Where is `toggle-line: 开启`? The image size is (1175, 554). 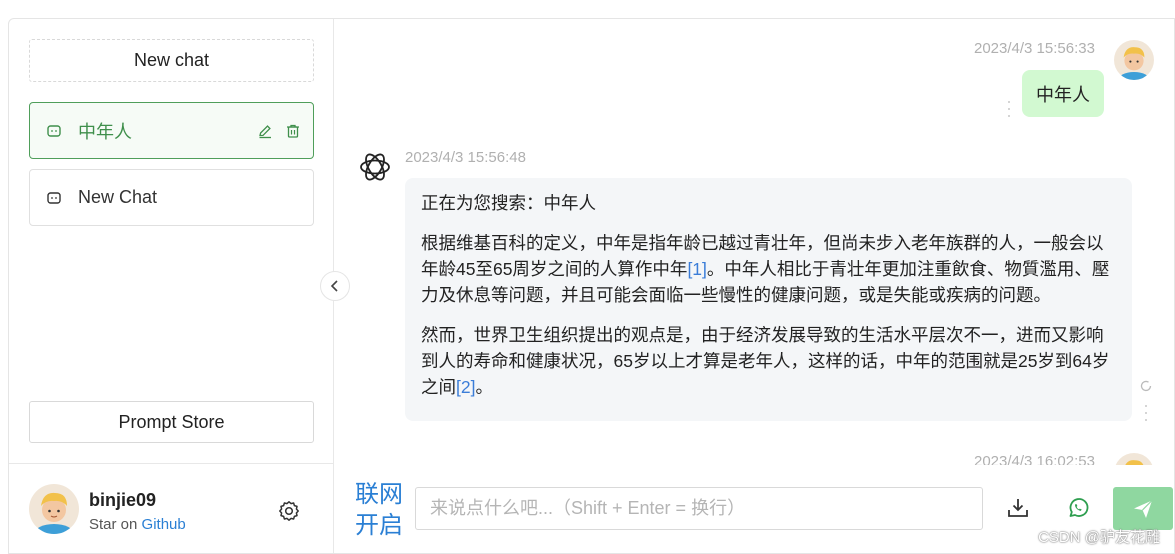 toggle-line: 开启 is located at coordinates (379, 525).